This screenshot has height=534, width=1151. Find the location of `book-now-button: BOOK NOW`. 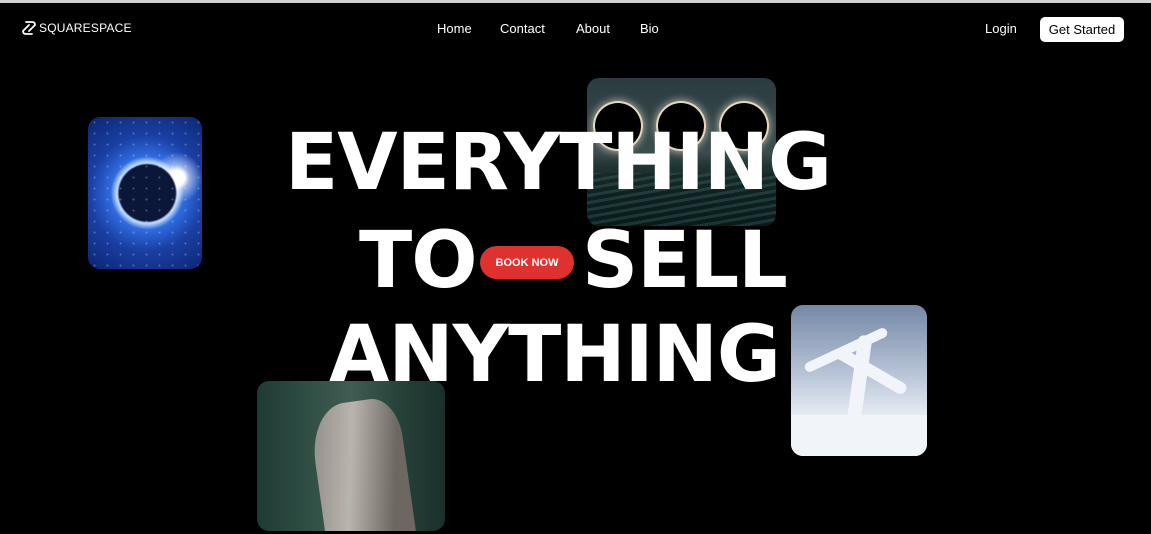

book-now-button: BOOK NOW is located at coordinates (527, 262).